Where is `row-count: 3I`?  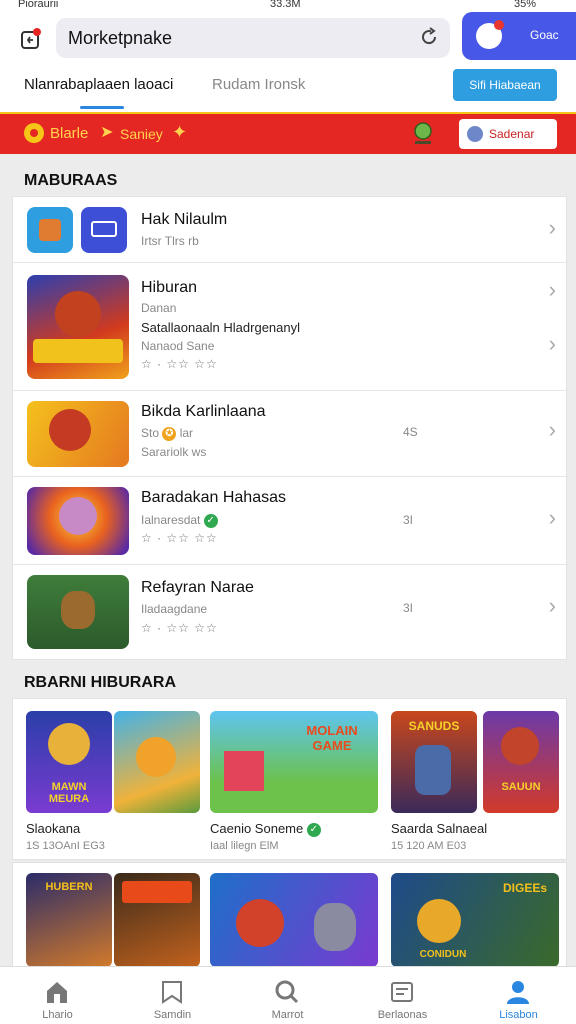 row-count: 3I is located at coordinates (408, 608).